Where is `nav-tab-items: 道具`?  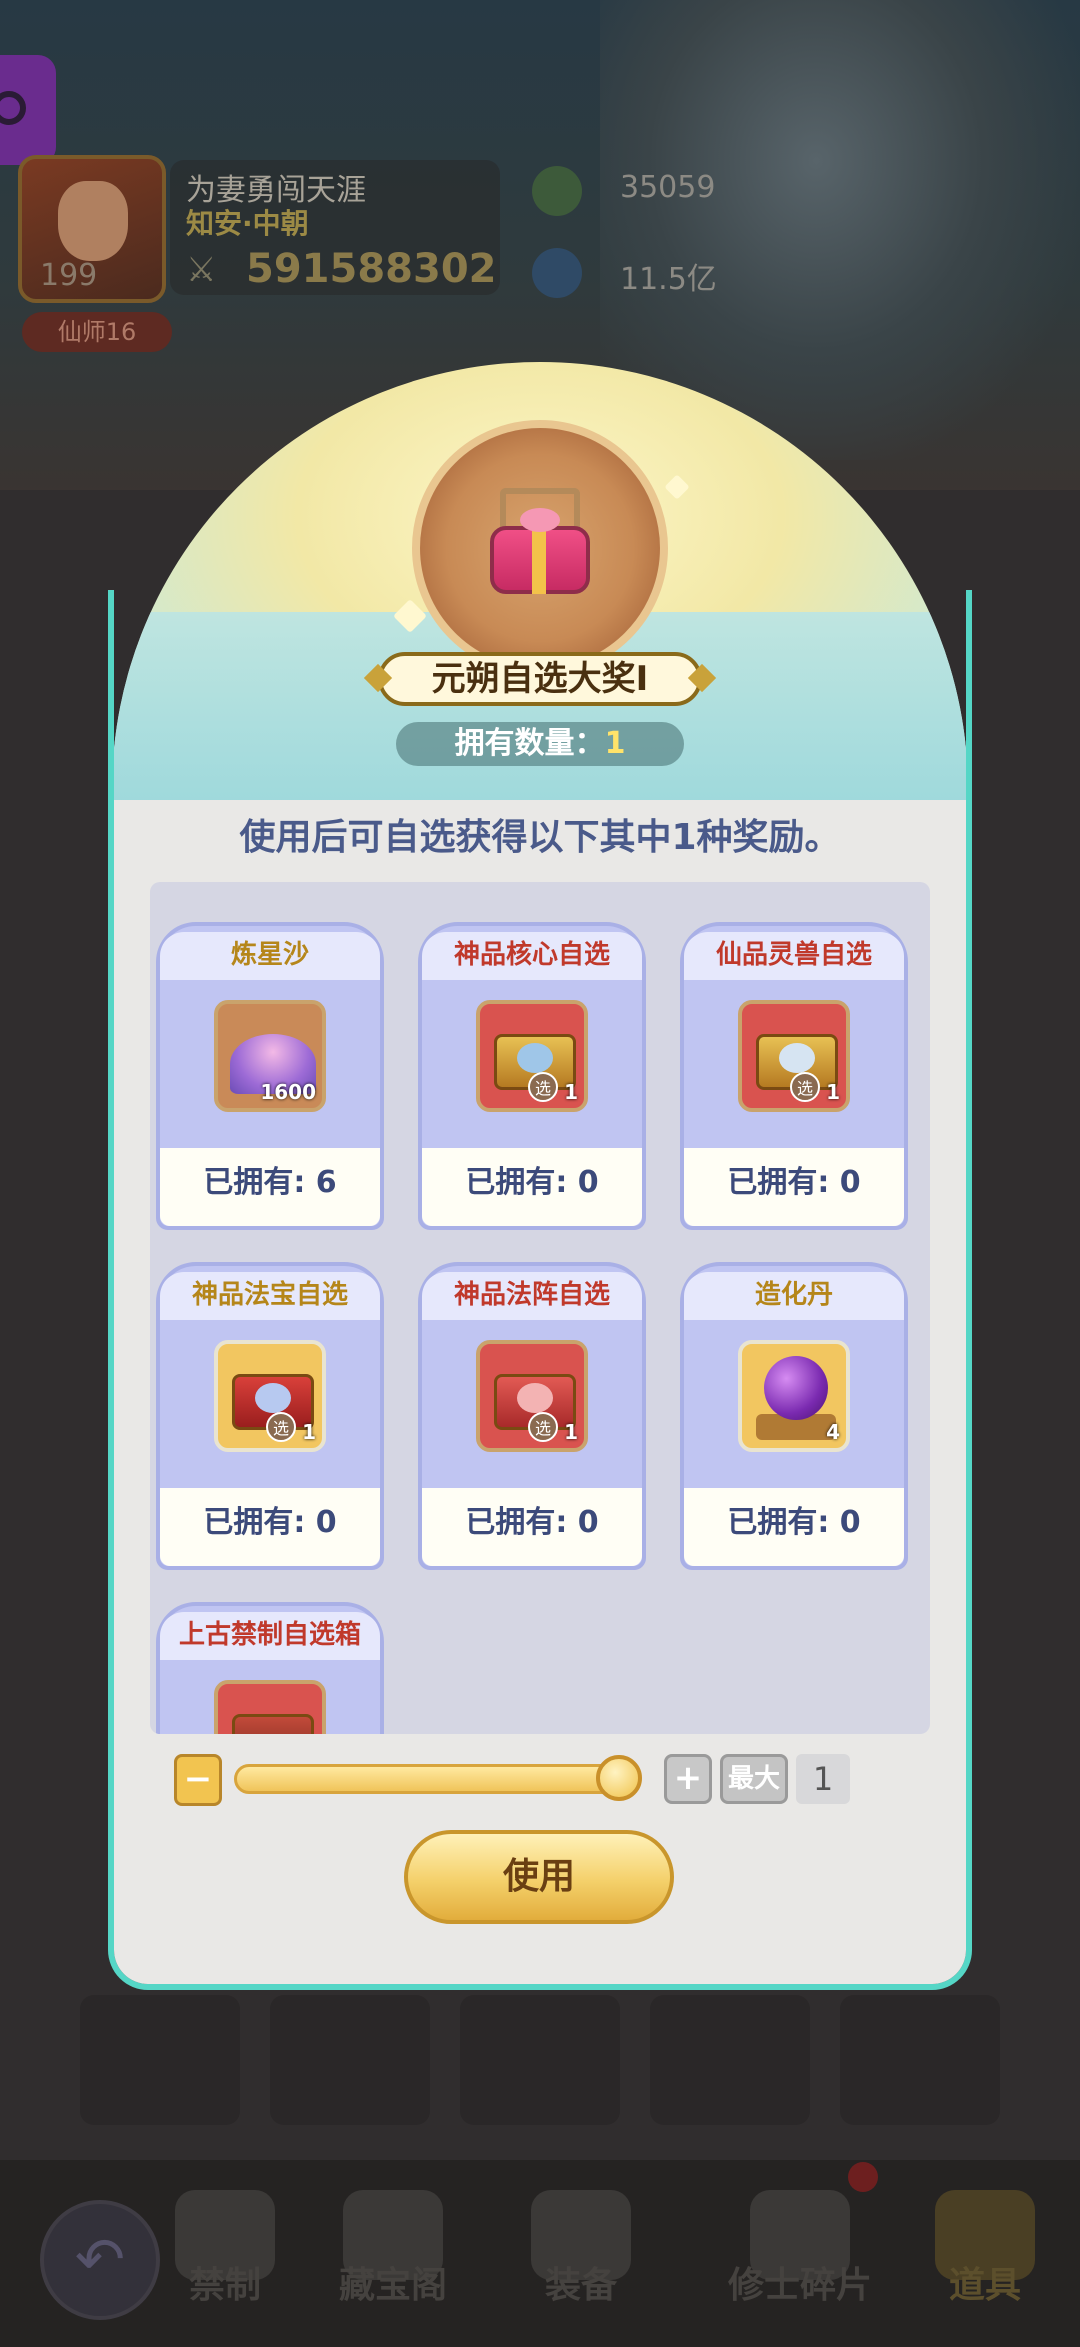 nav-tab-items: 道具 is located at coordinates (985, 2255).